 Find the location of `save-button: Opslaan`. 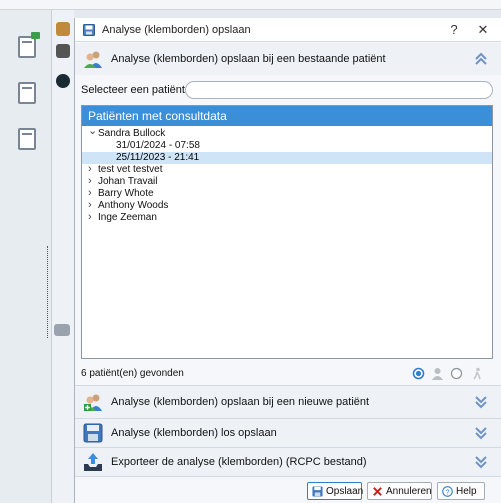

save-button: Opslaan is located at coordinates (335, 491).